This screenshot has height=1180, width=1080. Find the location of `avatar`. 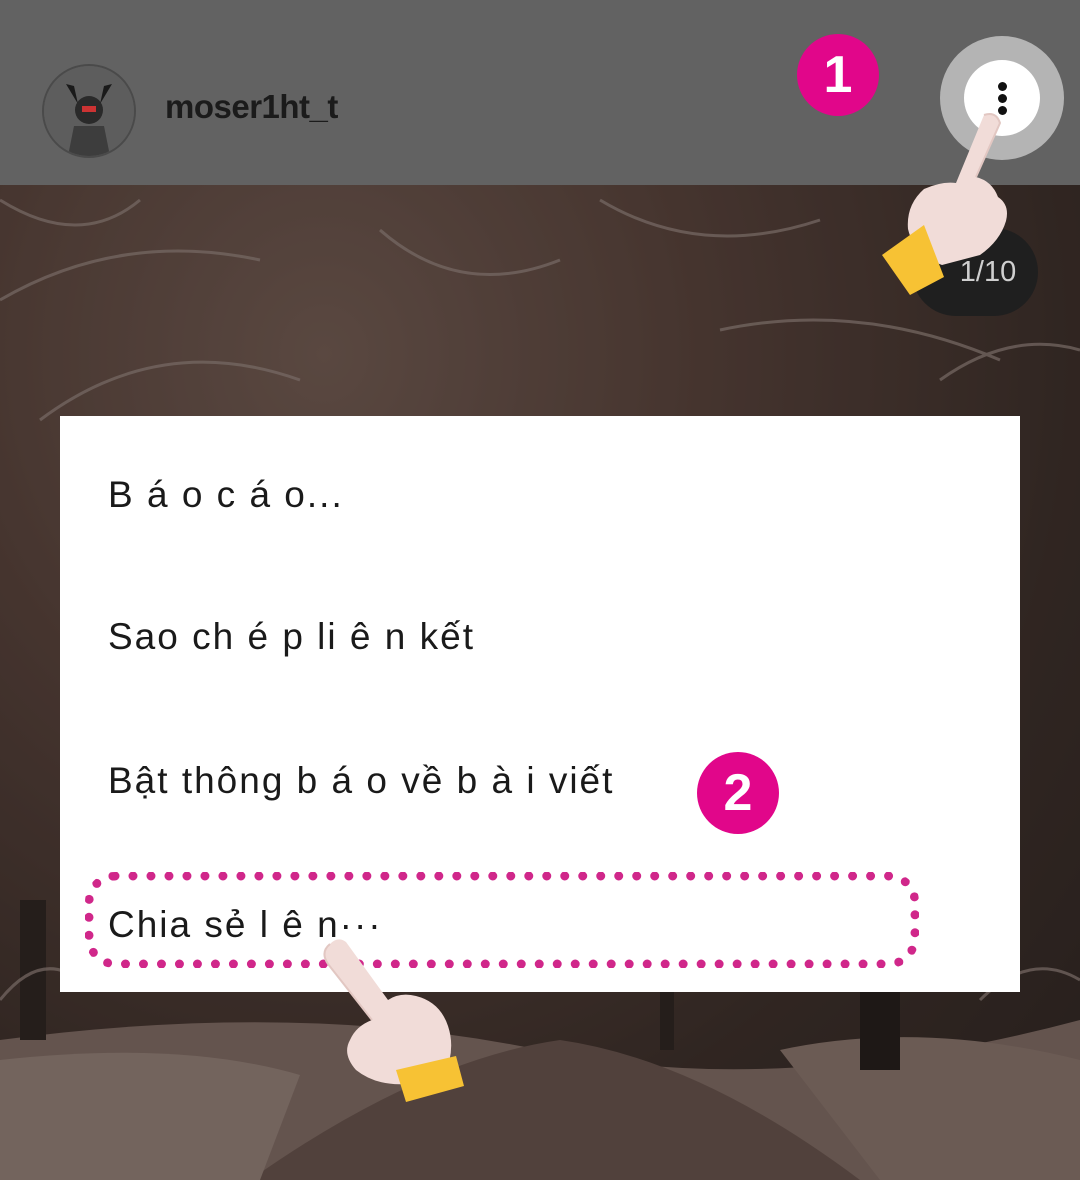

avatar is located at coordinates (89, 111).